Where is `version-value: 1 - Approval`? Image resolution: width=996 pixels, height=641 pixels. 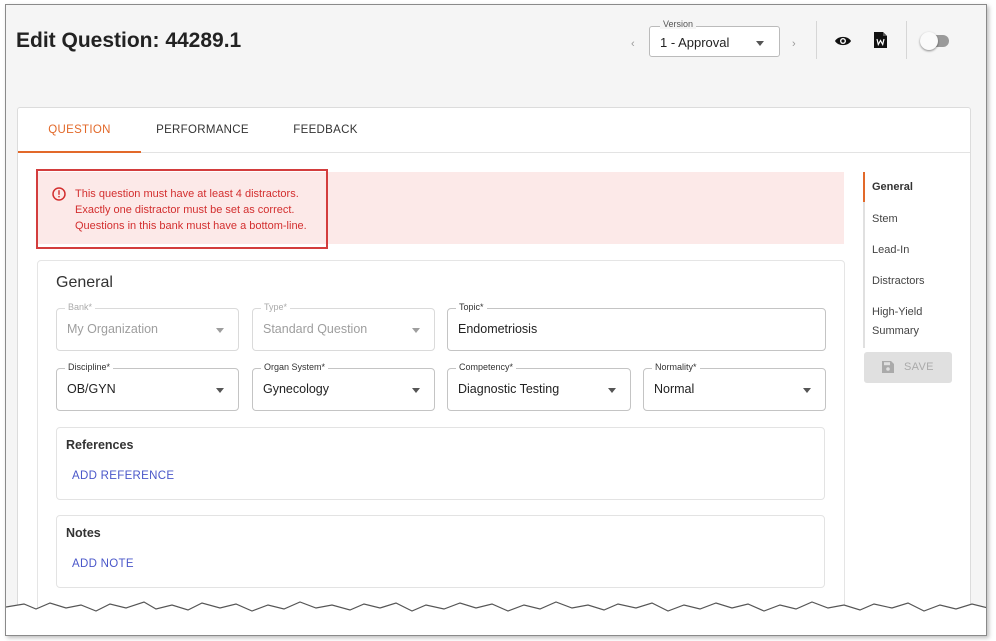 version-value: 1 - Approval is located at coordinates (695, 42).